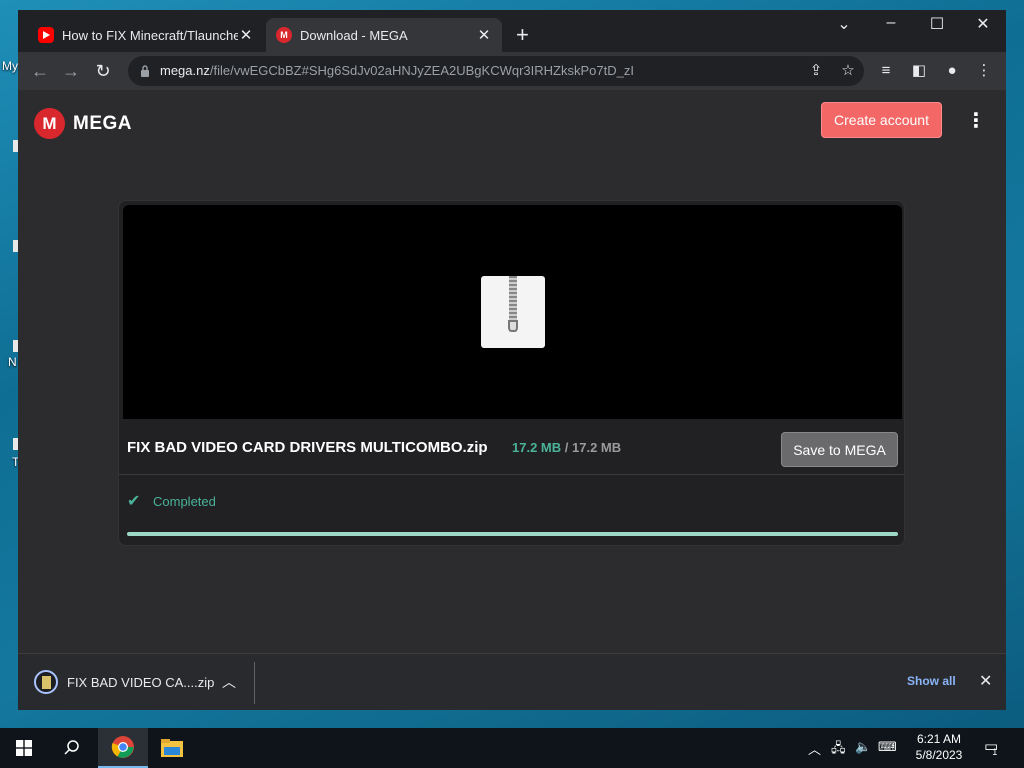 This screenshot has width=1024, height=768. I want to click on mega-logo-text: MEGA, so click(102, 123).